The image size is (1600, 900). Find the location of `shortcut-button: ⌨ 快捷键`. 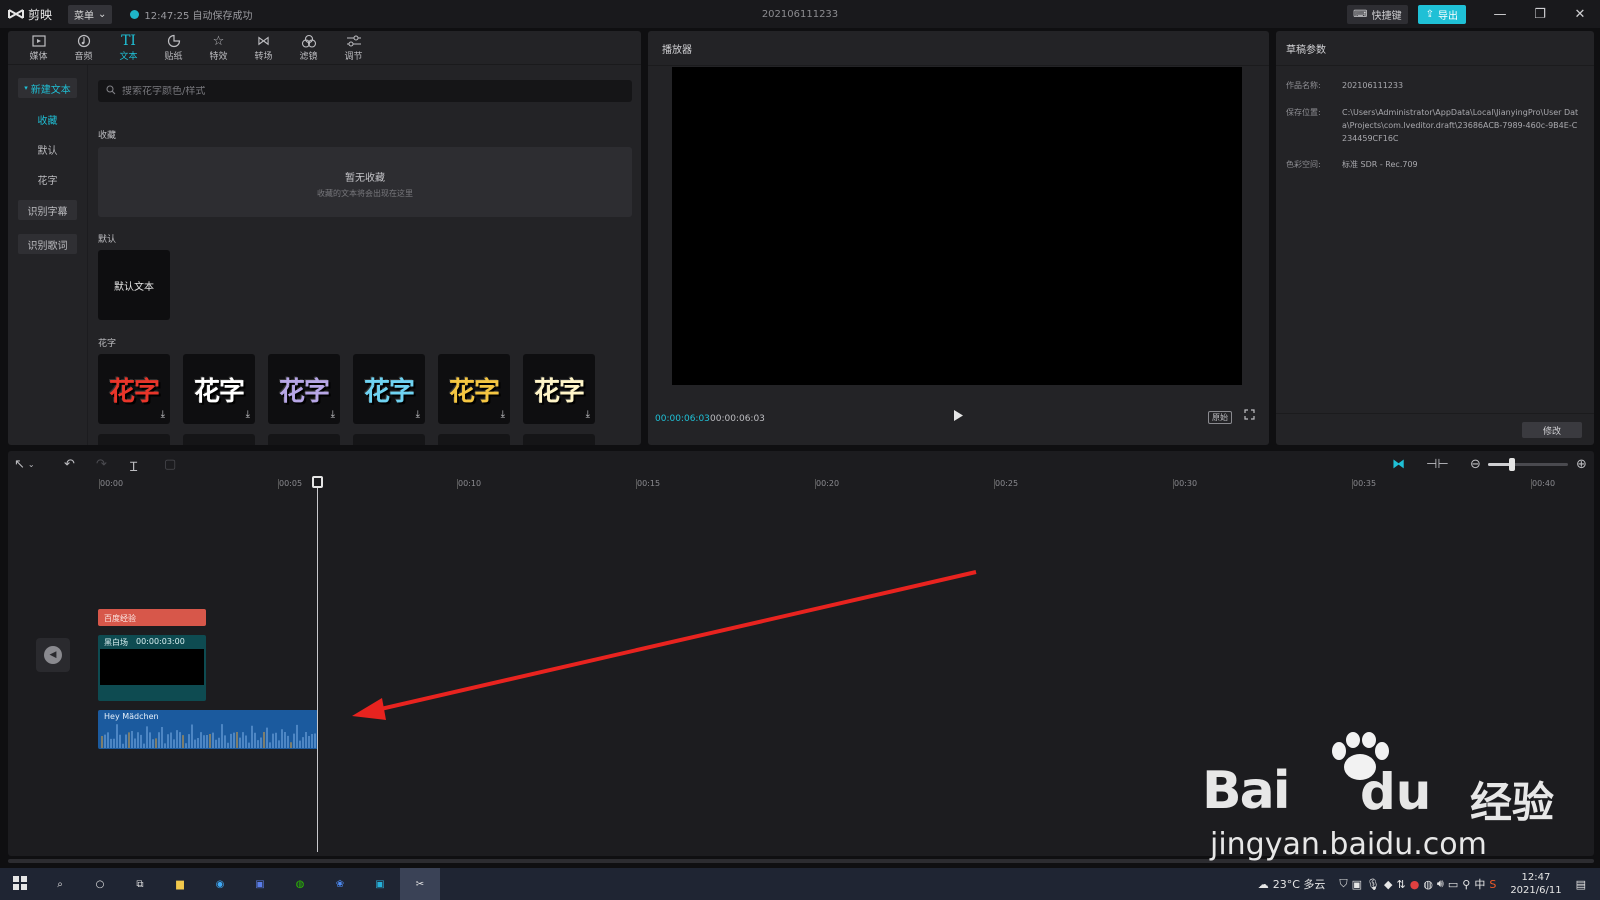

shortcut-button: ⌨ 快捷键 is located at coordinates (1377, 14).